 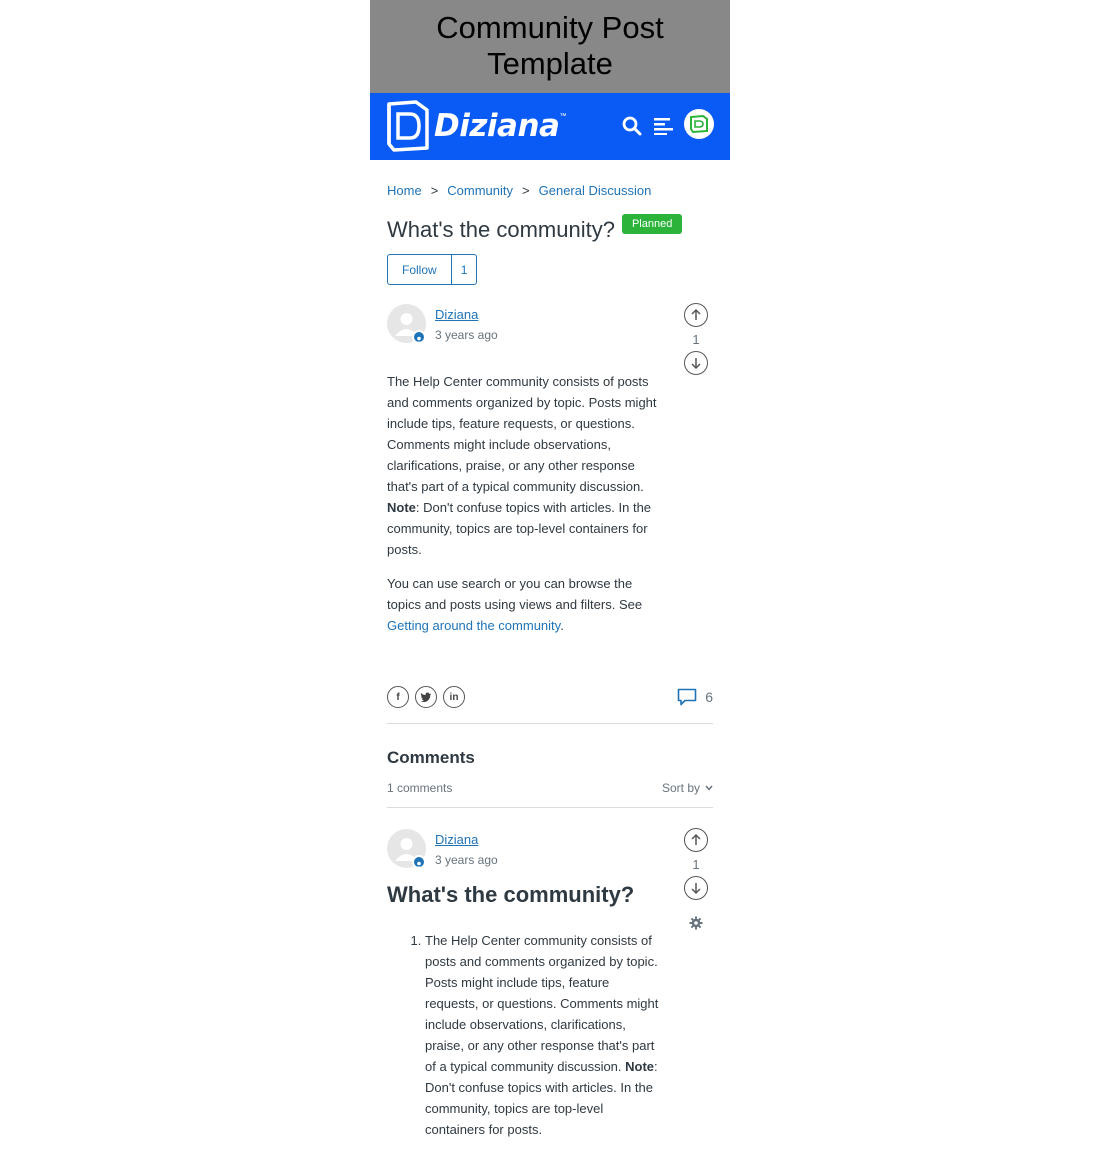 I want to click on comment-icon, so click(x=687, y=697).